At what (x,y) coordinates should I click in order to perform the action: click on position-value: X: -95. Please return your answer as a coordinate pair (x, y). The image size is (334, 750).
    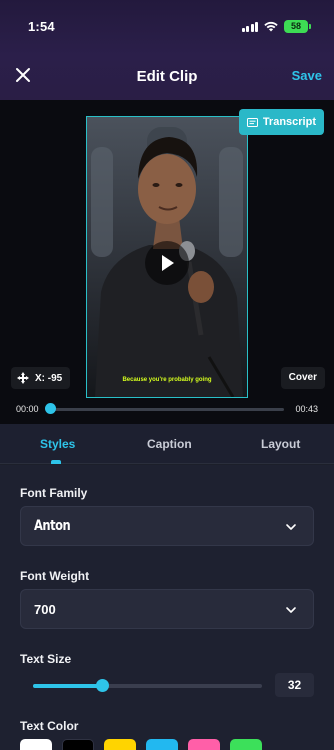
    Looking at the image, I should click on (49, 378).